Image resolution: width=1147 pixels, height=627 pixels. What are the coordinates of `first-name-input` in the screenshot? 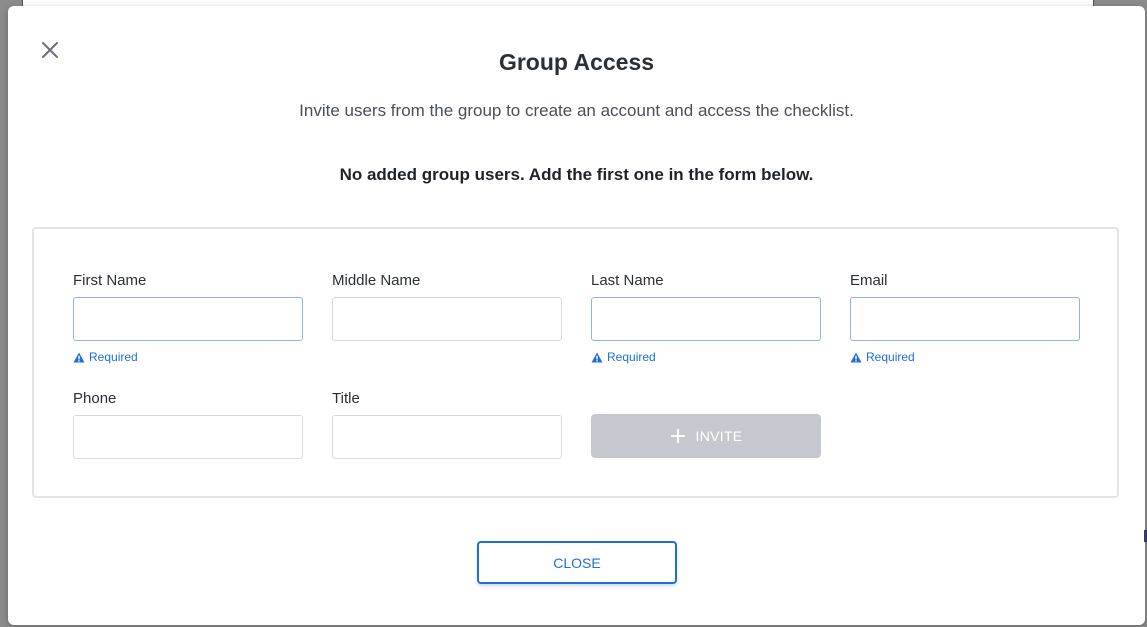 It's located at (188, 319).